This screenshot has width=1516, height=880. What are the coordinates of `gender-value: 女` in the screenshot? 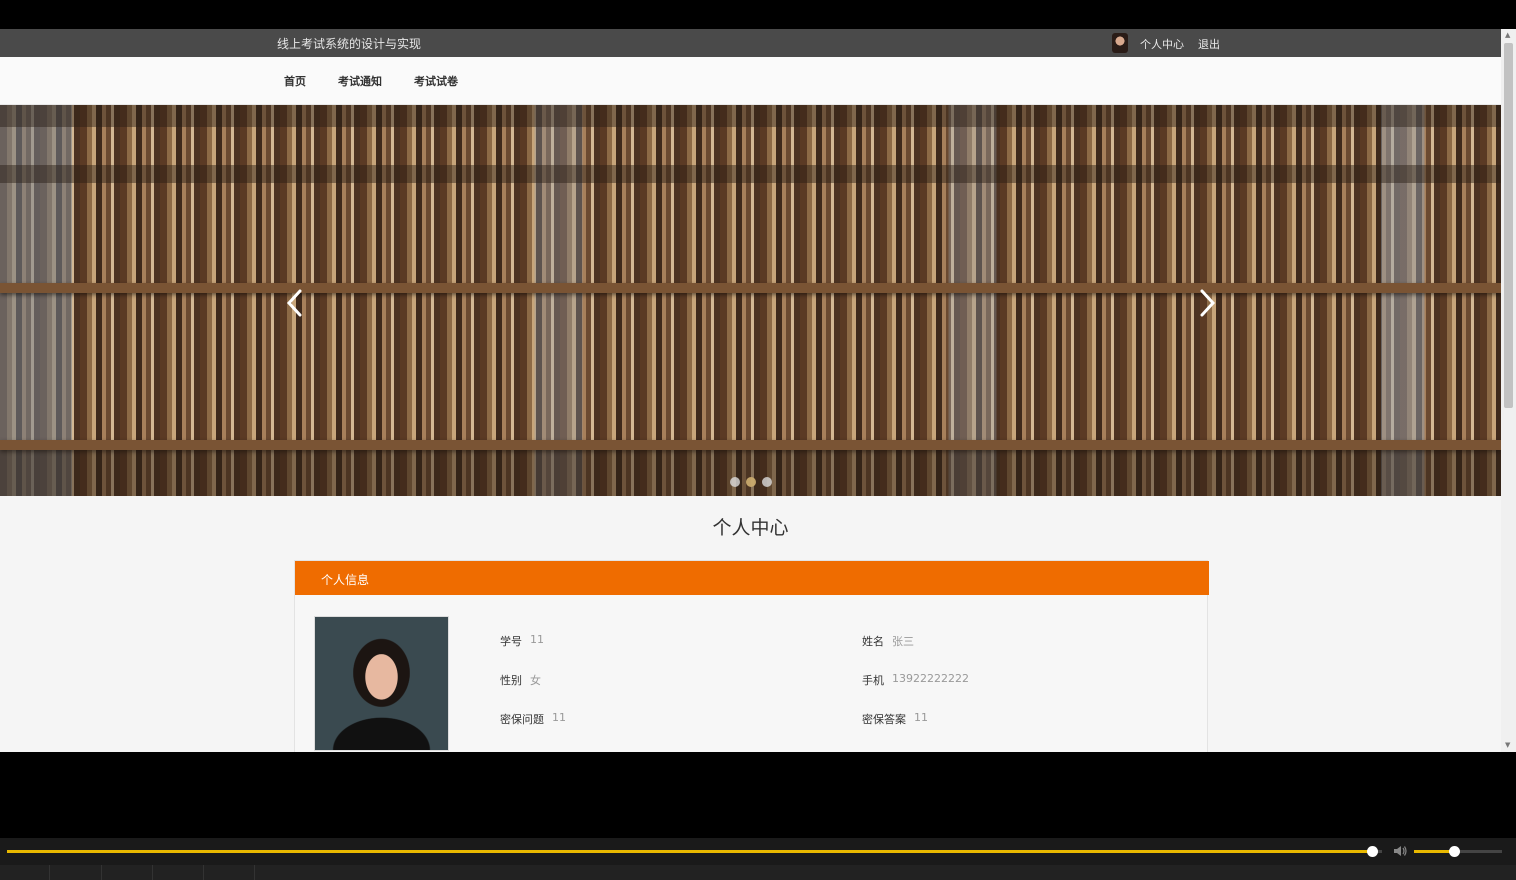 It's located at (535, 680).